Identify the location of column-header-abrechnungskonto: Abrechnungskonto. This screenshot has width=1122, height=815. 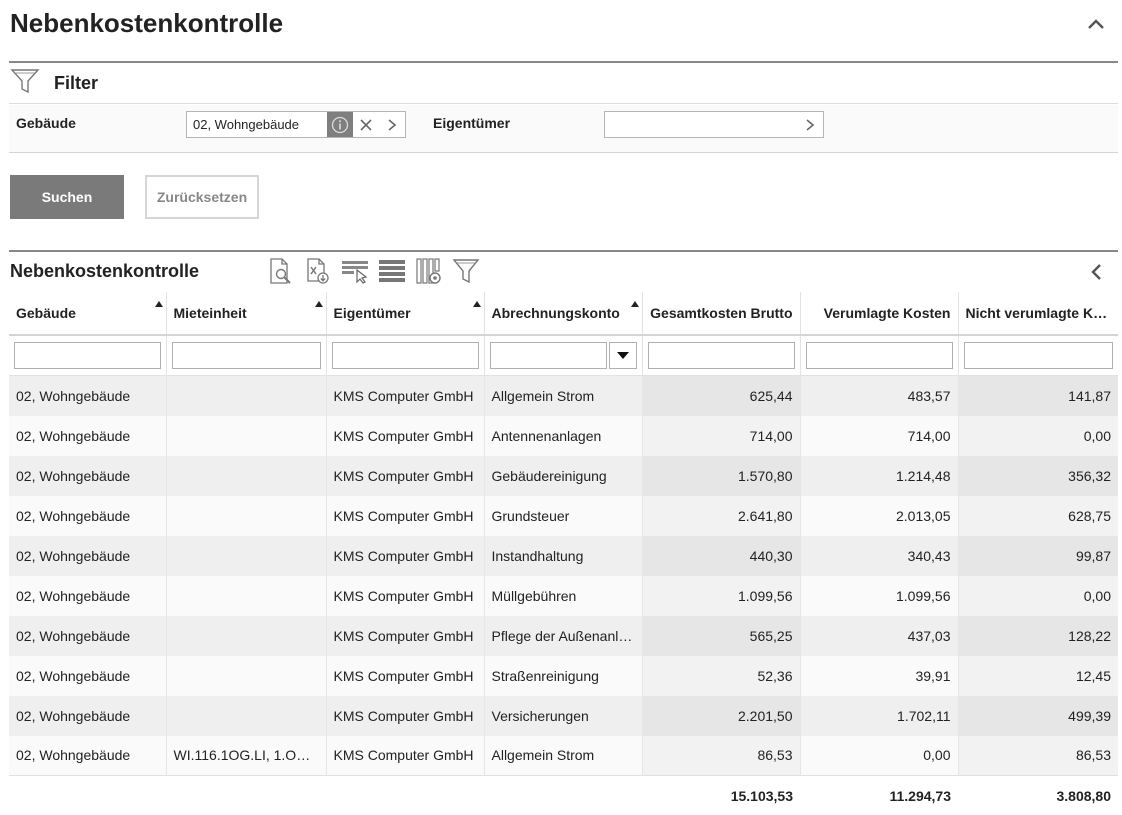
(563, 314).